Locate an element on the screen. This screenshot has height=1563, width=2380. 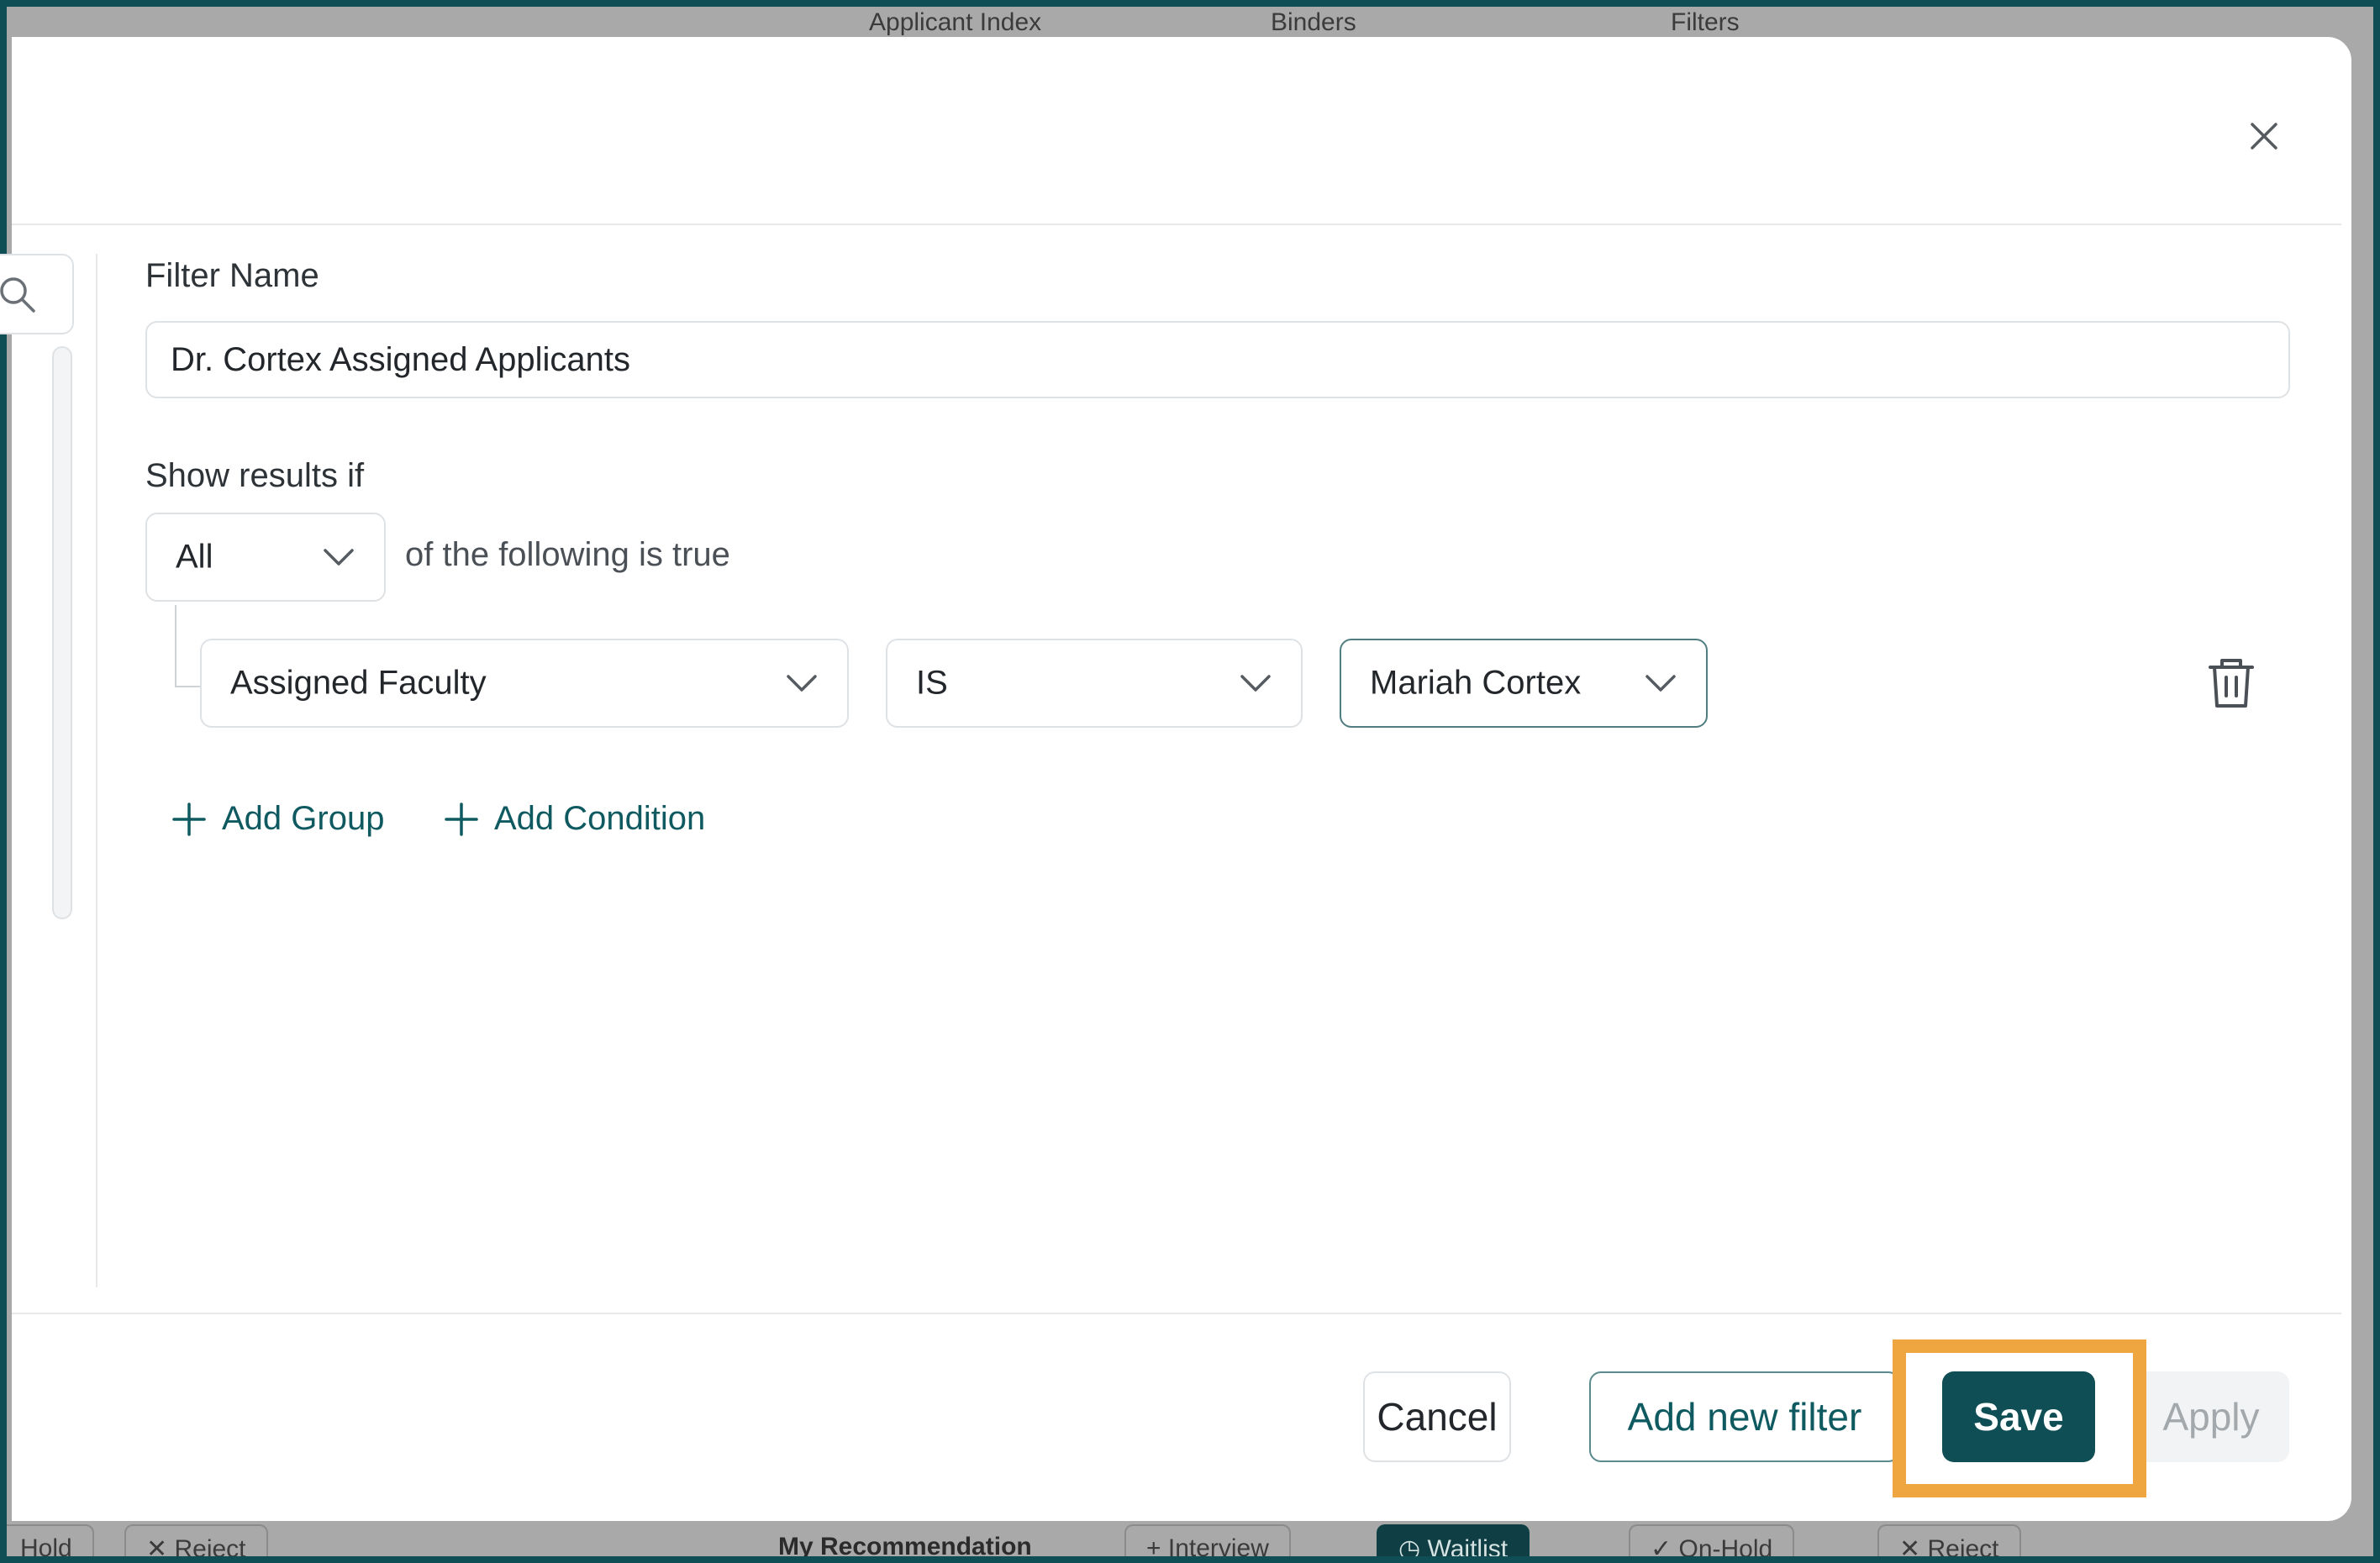
footer-divider is located at coordinates (1176, 1313).